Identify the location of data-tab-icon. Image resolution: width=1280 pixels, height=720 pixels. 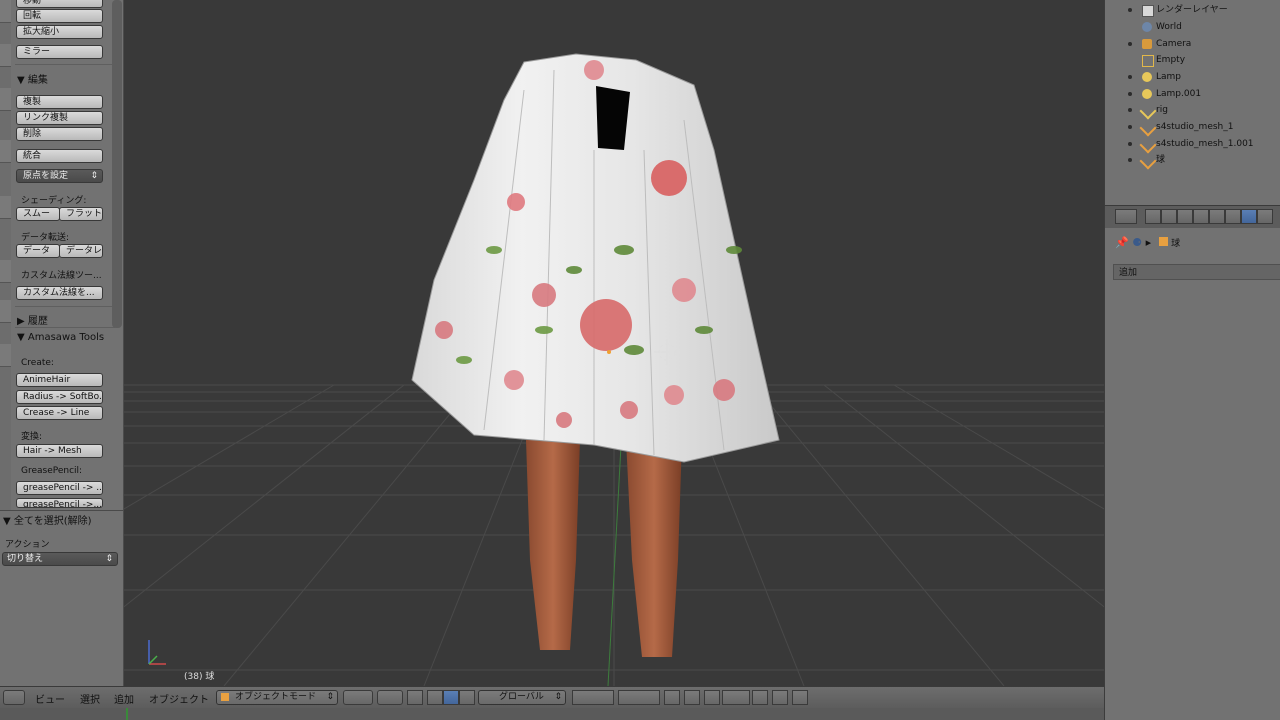
(1265, 216).